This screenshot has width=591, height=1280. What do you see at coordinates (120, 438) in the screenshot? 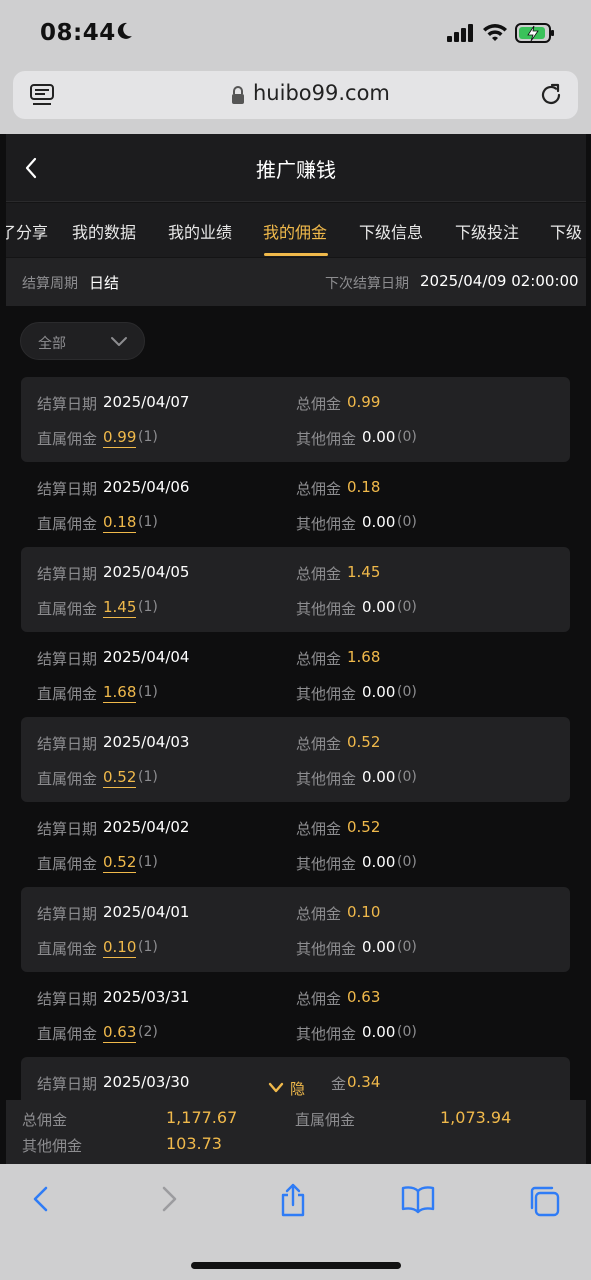
I see `direct-value-link: 0.99` at bounding box center [120, 438].